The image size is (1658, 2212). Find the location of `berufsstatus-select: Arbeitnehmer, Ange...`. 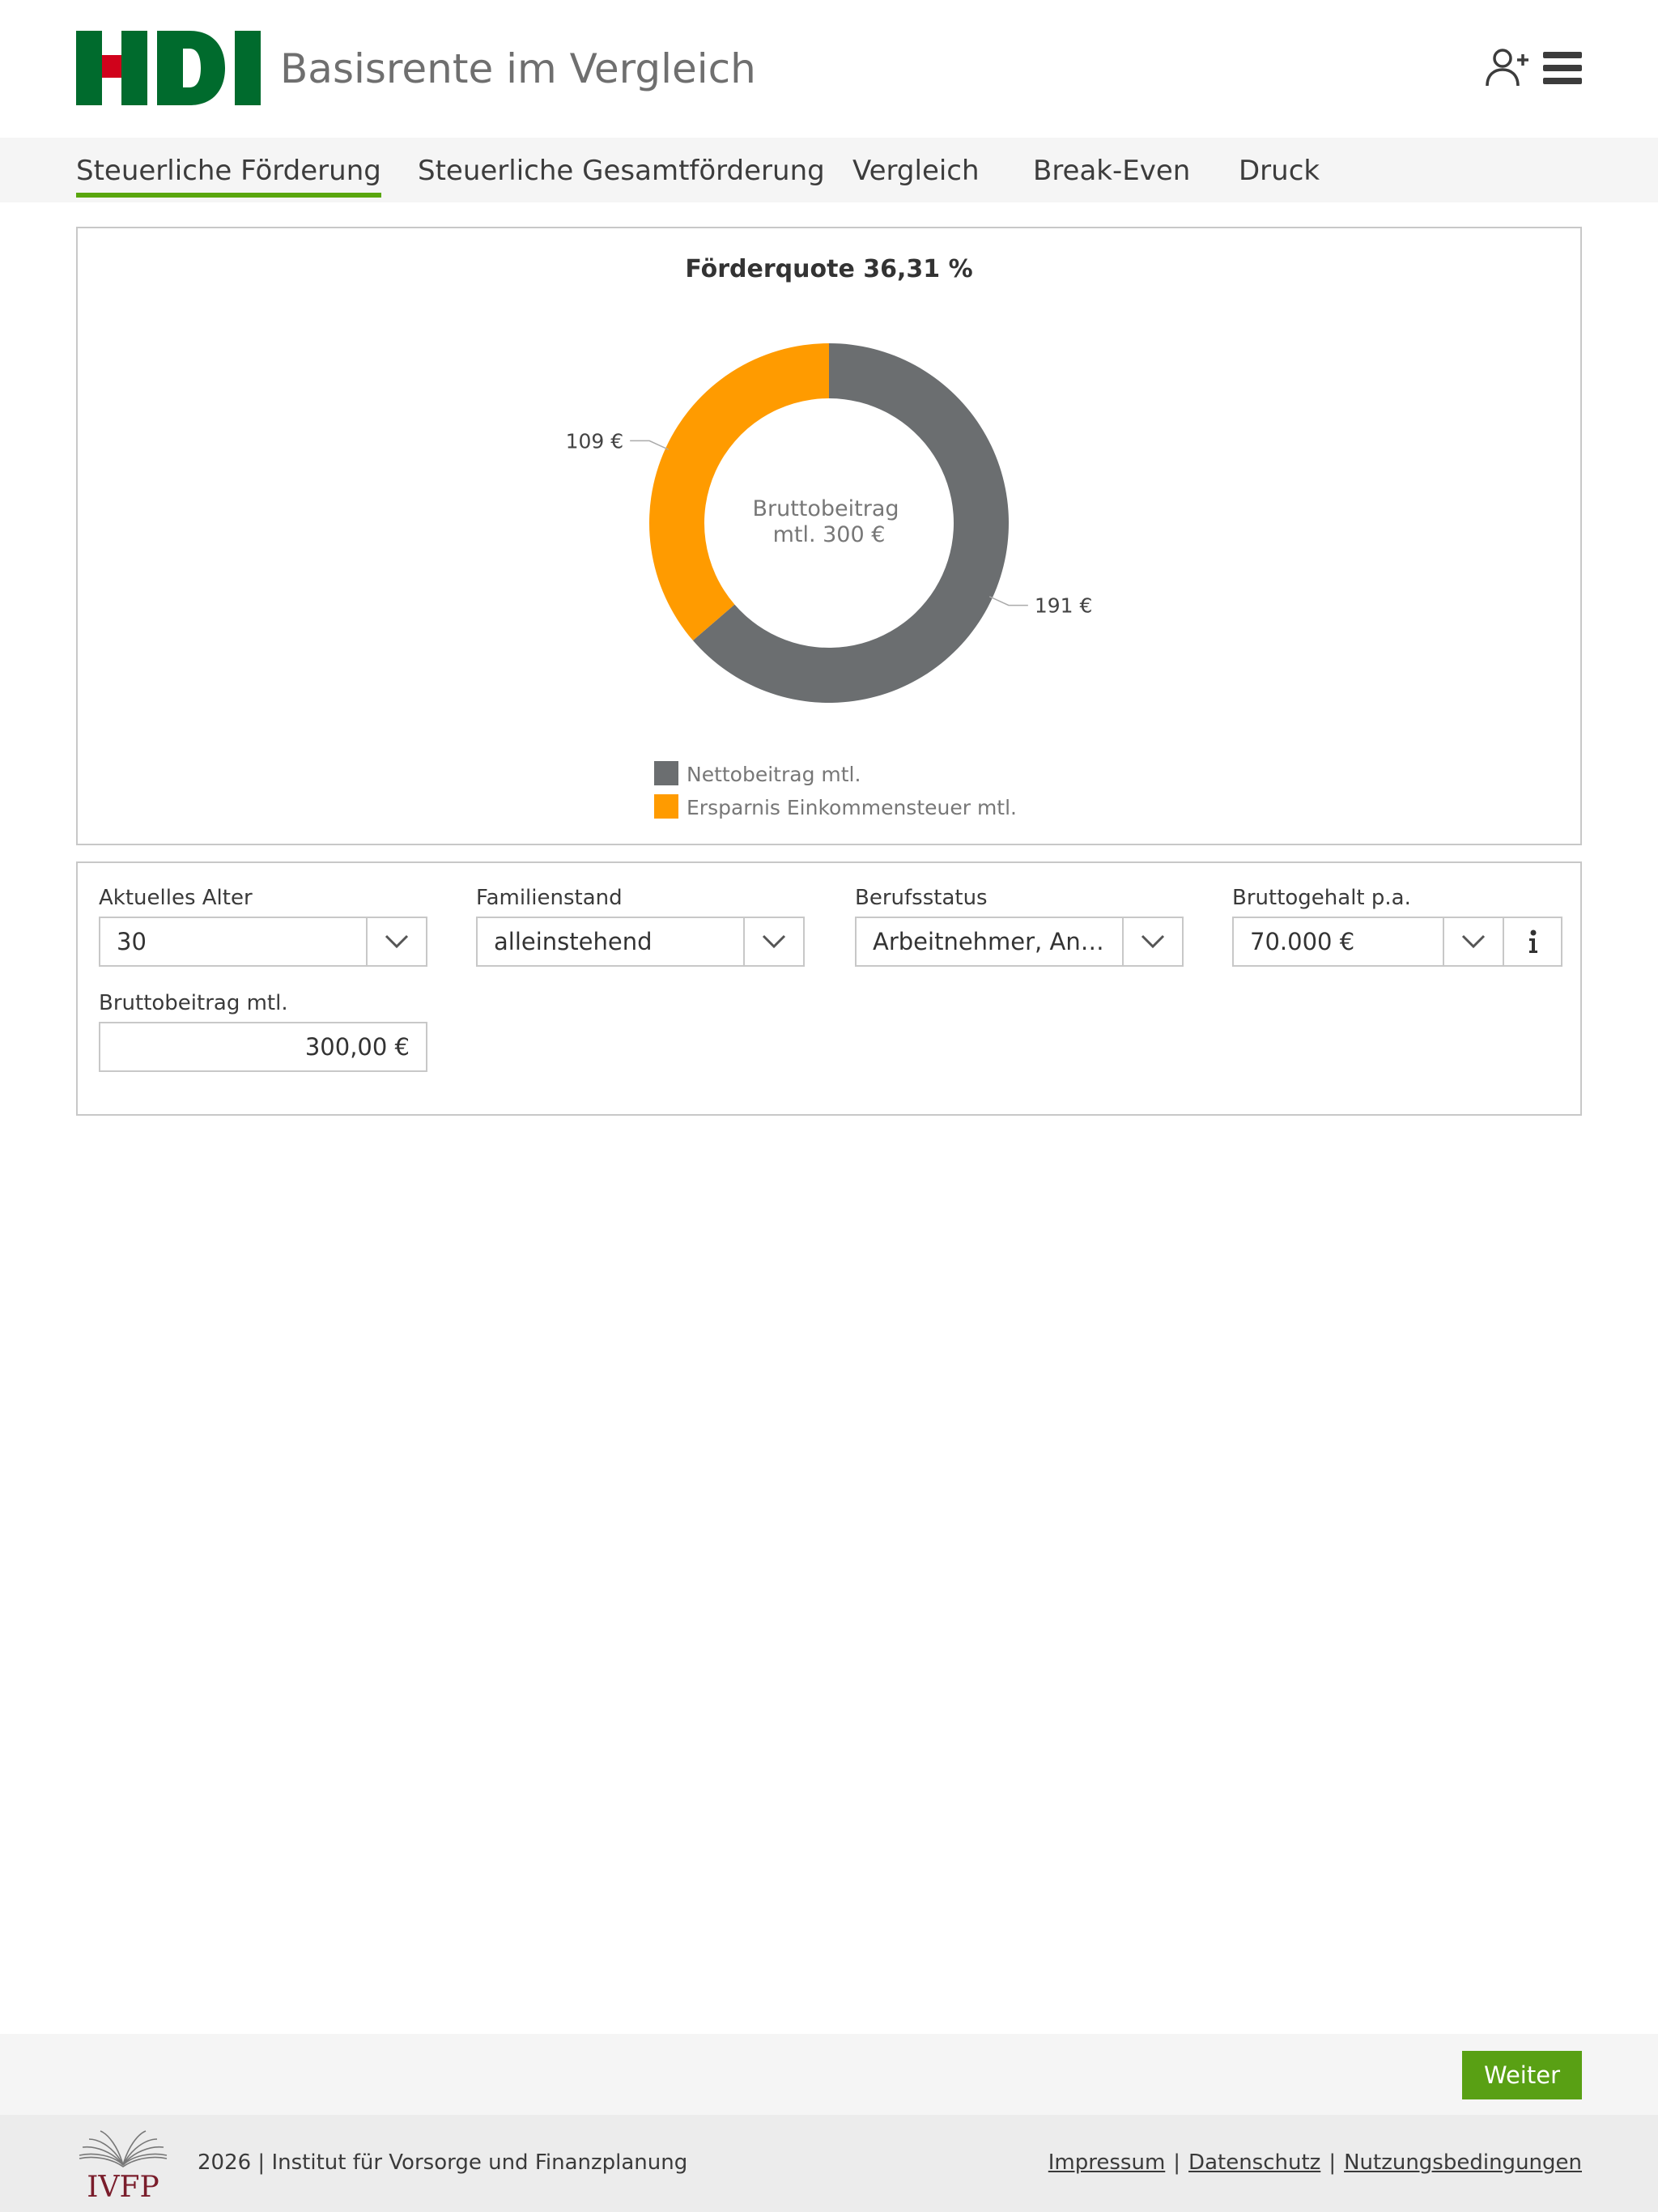

berufsstatus-select: Arbeitnehmer, Ange... is located at coordinates (1019, 942).